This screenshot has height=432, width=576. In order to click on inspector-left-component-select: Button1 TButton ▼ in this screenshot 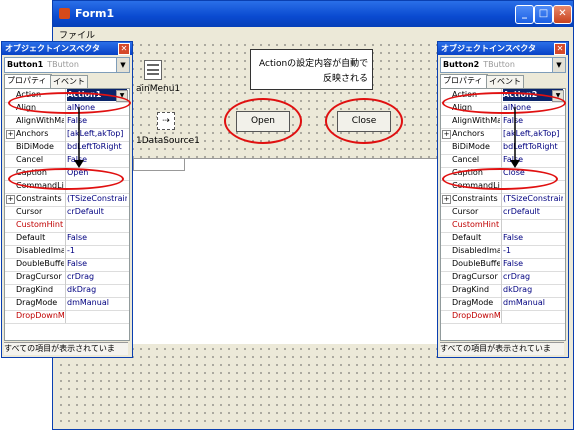, I will do `click(67, 65)`.